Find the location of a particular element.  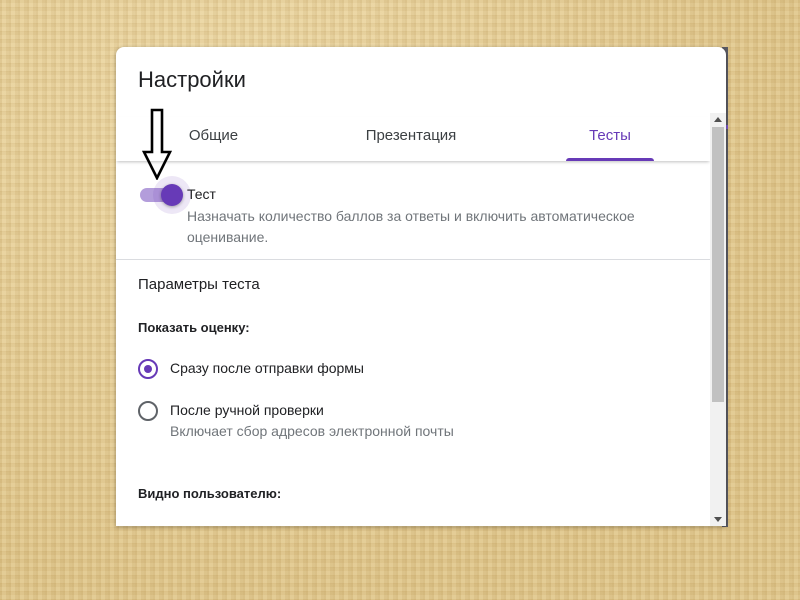

release-immediately-option: Сразу после отправки формы is located at coordinates (418, 371).